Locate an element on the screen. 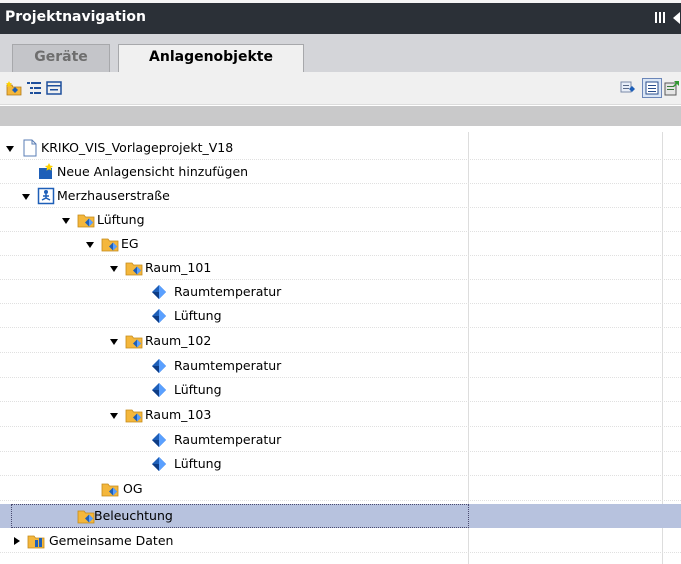 Image resolution: width=681 pixels, height=564 pixels. export-icon is located at coordinates (672, 88).